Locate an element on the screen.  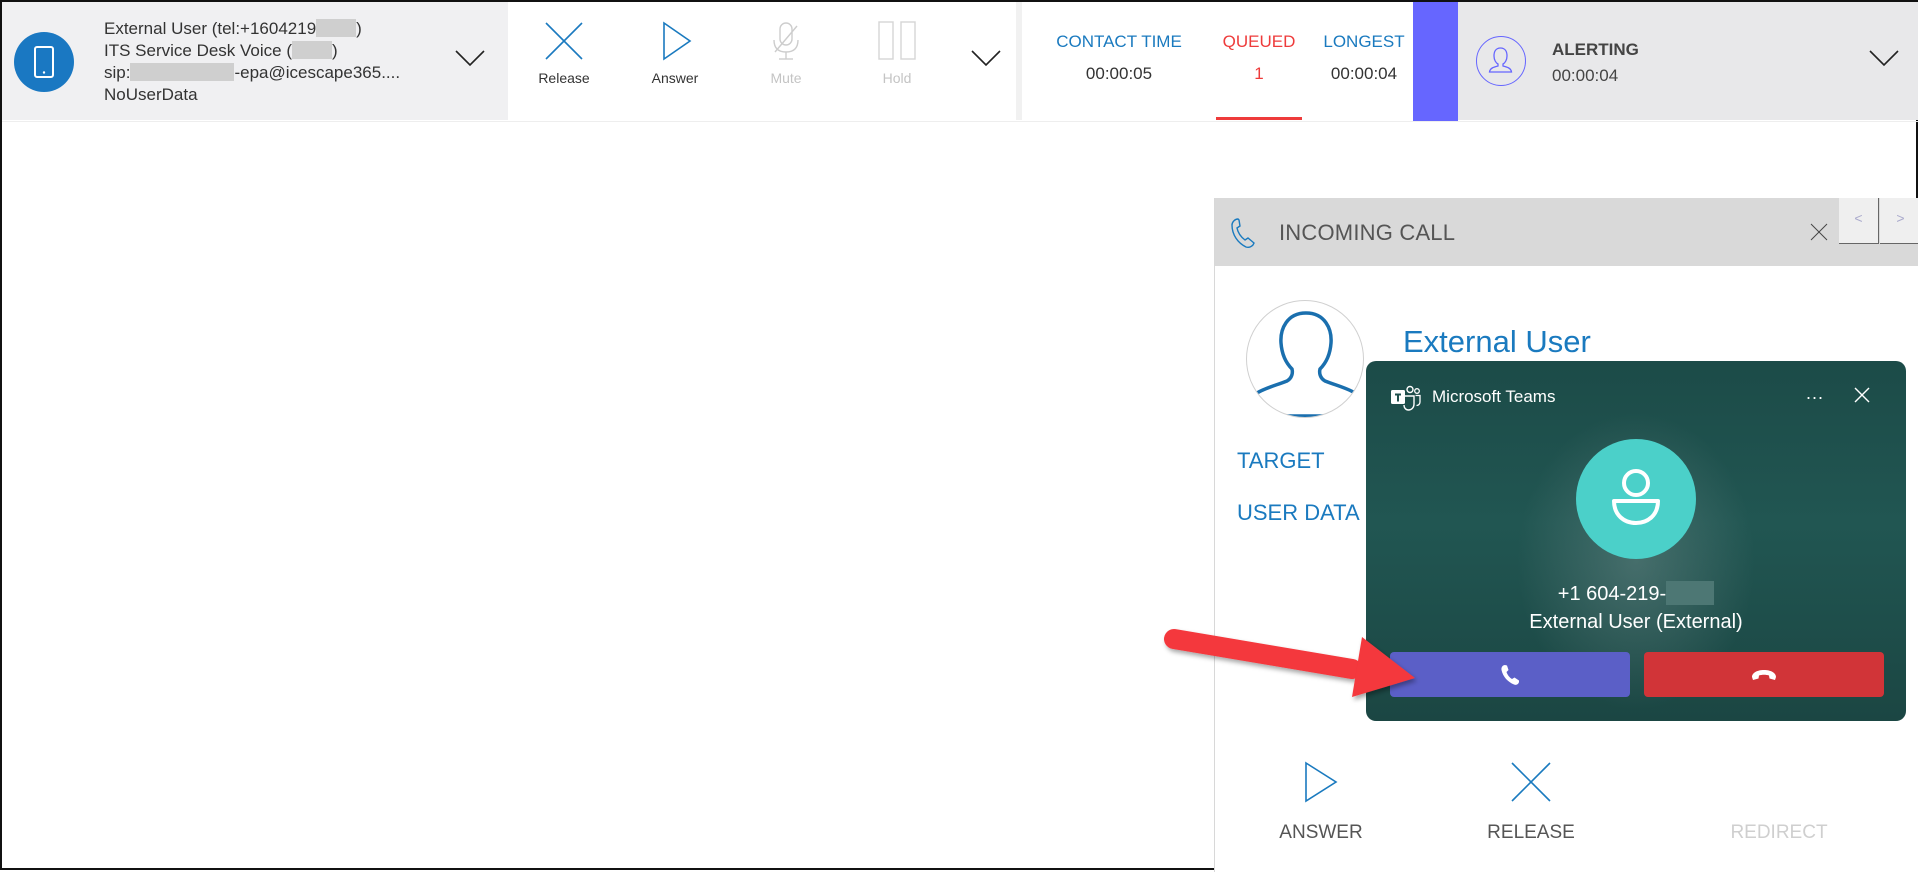
mic-off-icon is located at coordinates (786, 41).